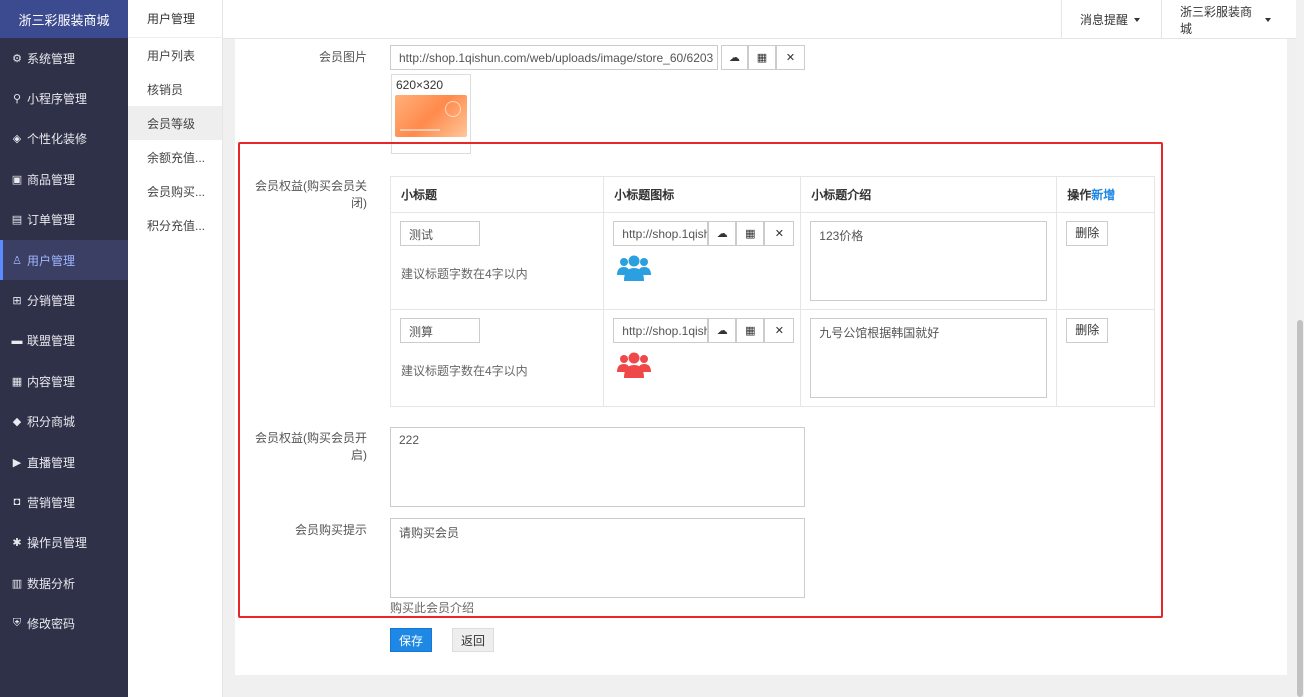 The width and height of the screenshot is (1304, 697). I want to click on save-button: 保存, so click(411, 640).